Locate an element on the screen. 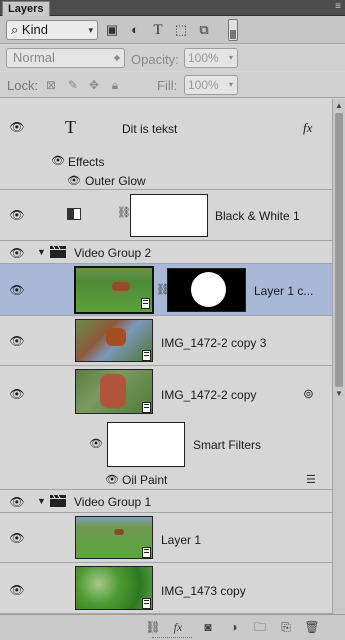 The image size is (345, 640). filter-bar: ⌕ Kind ▾ ▣ ◐ T ⬚ ⧉ is located at coordinates (172, 30).